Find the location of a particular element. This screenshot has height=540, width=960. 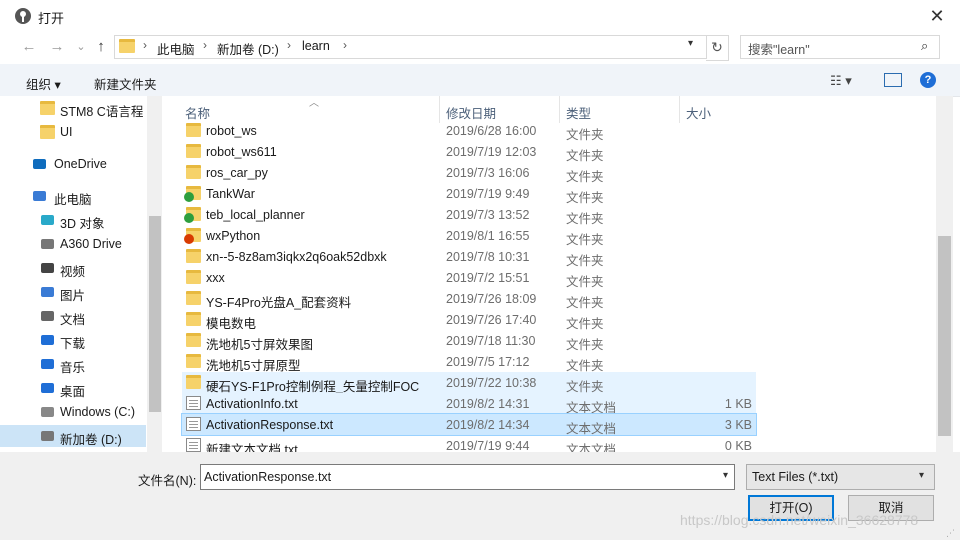

sidebar-item-label: A360 Drive is located at coordinates (91, 244).